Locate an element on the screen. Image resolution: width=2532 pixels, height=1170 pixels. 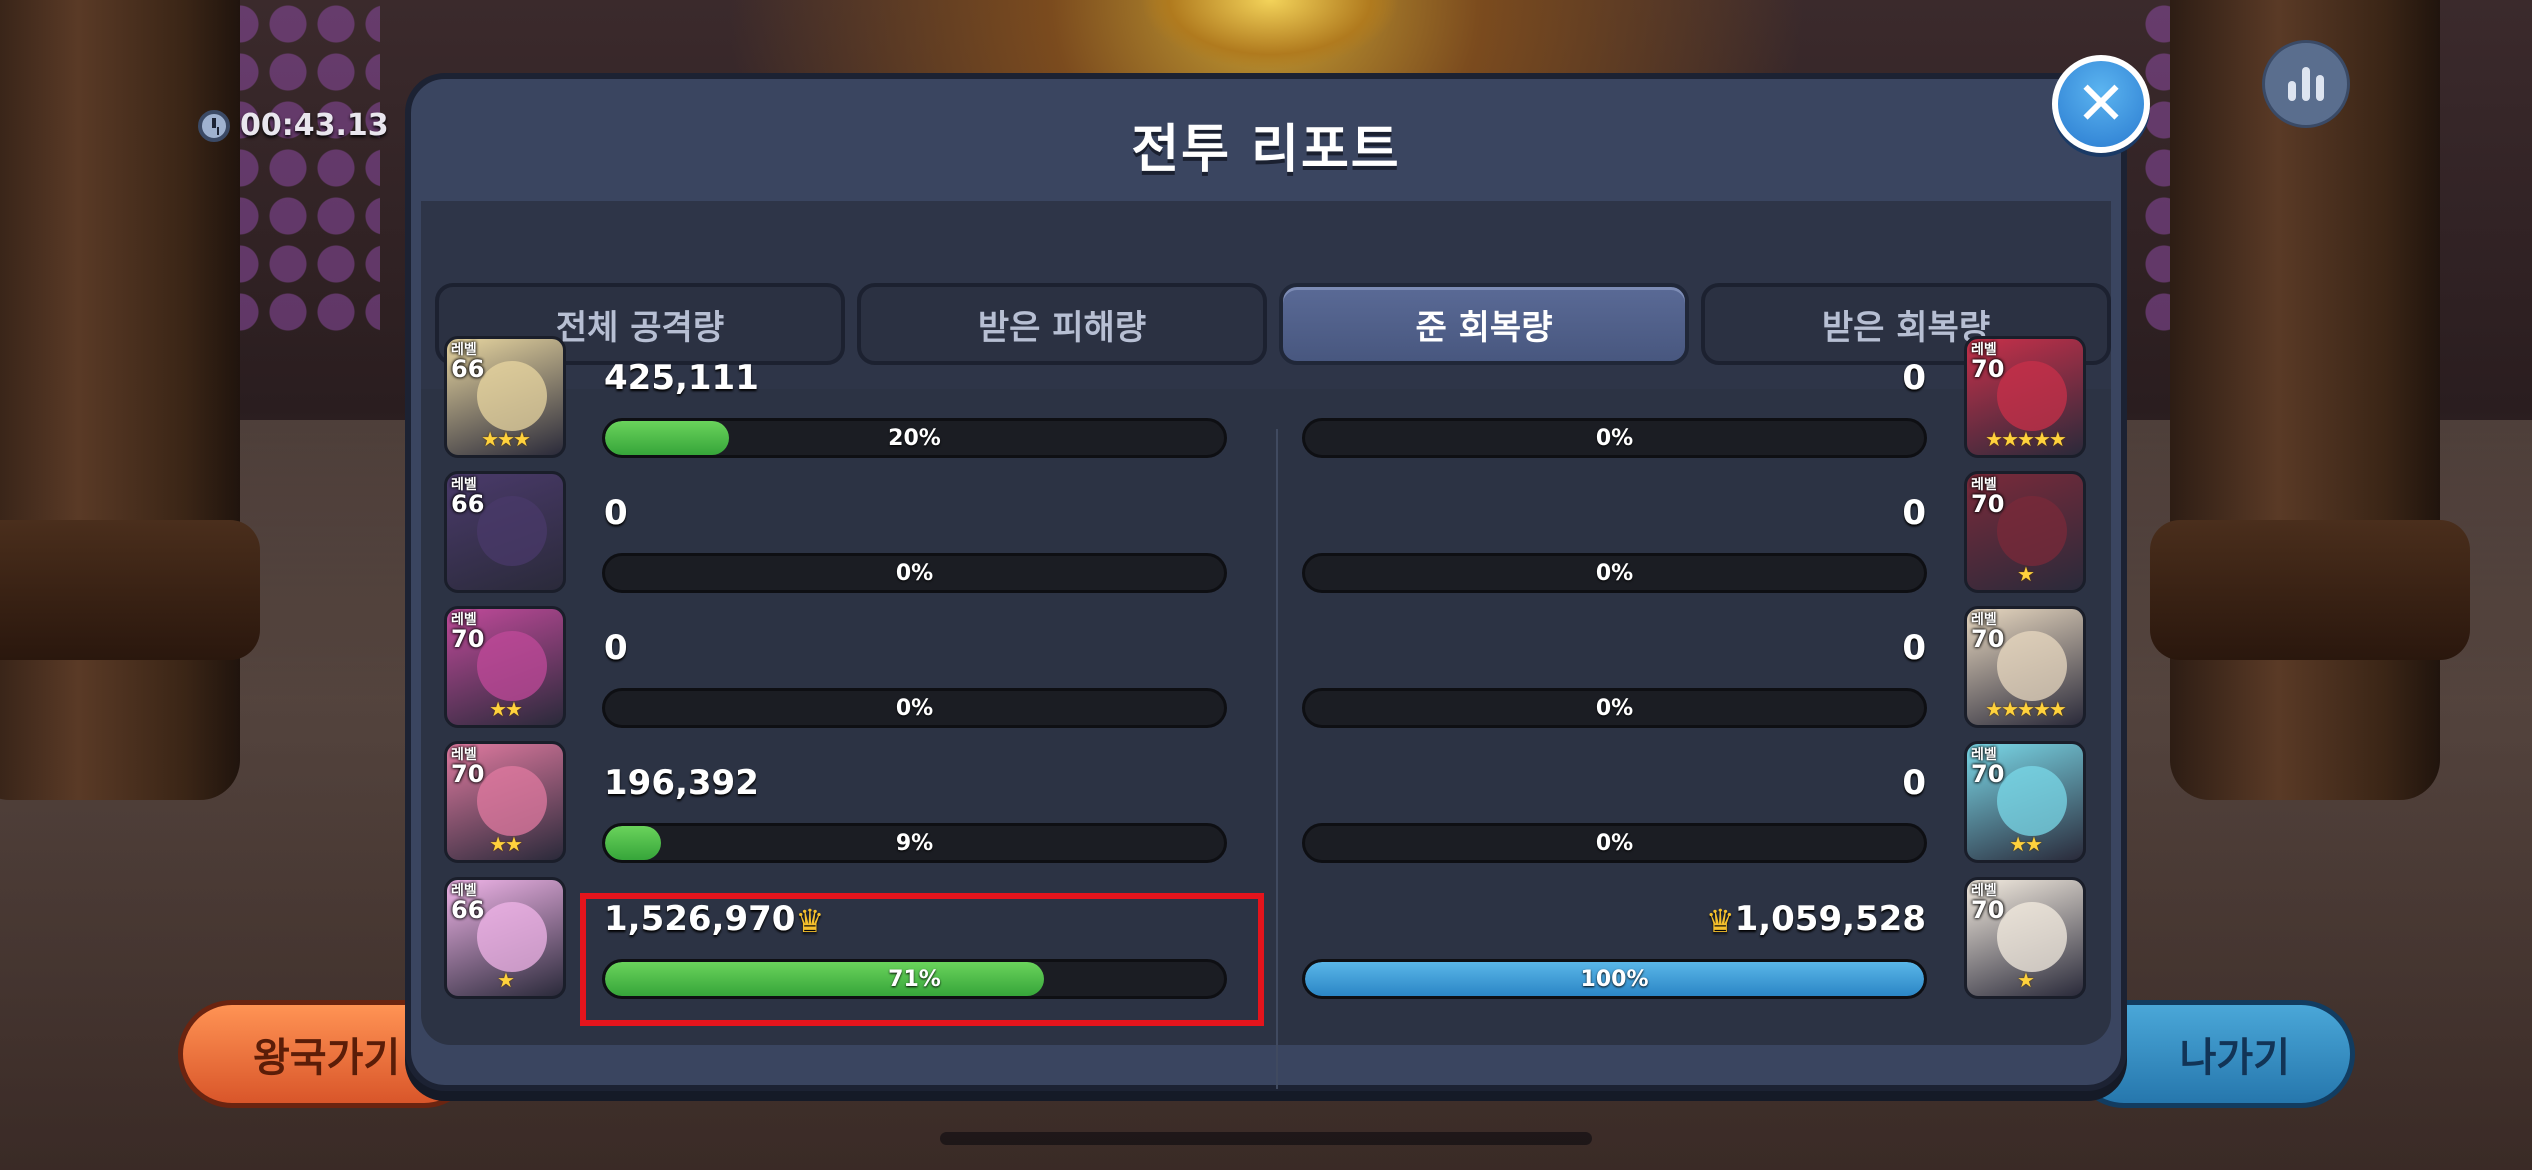
clock-icon is located at coordinates (214, 125).